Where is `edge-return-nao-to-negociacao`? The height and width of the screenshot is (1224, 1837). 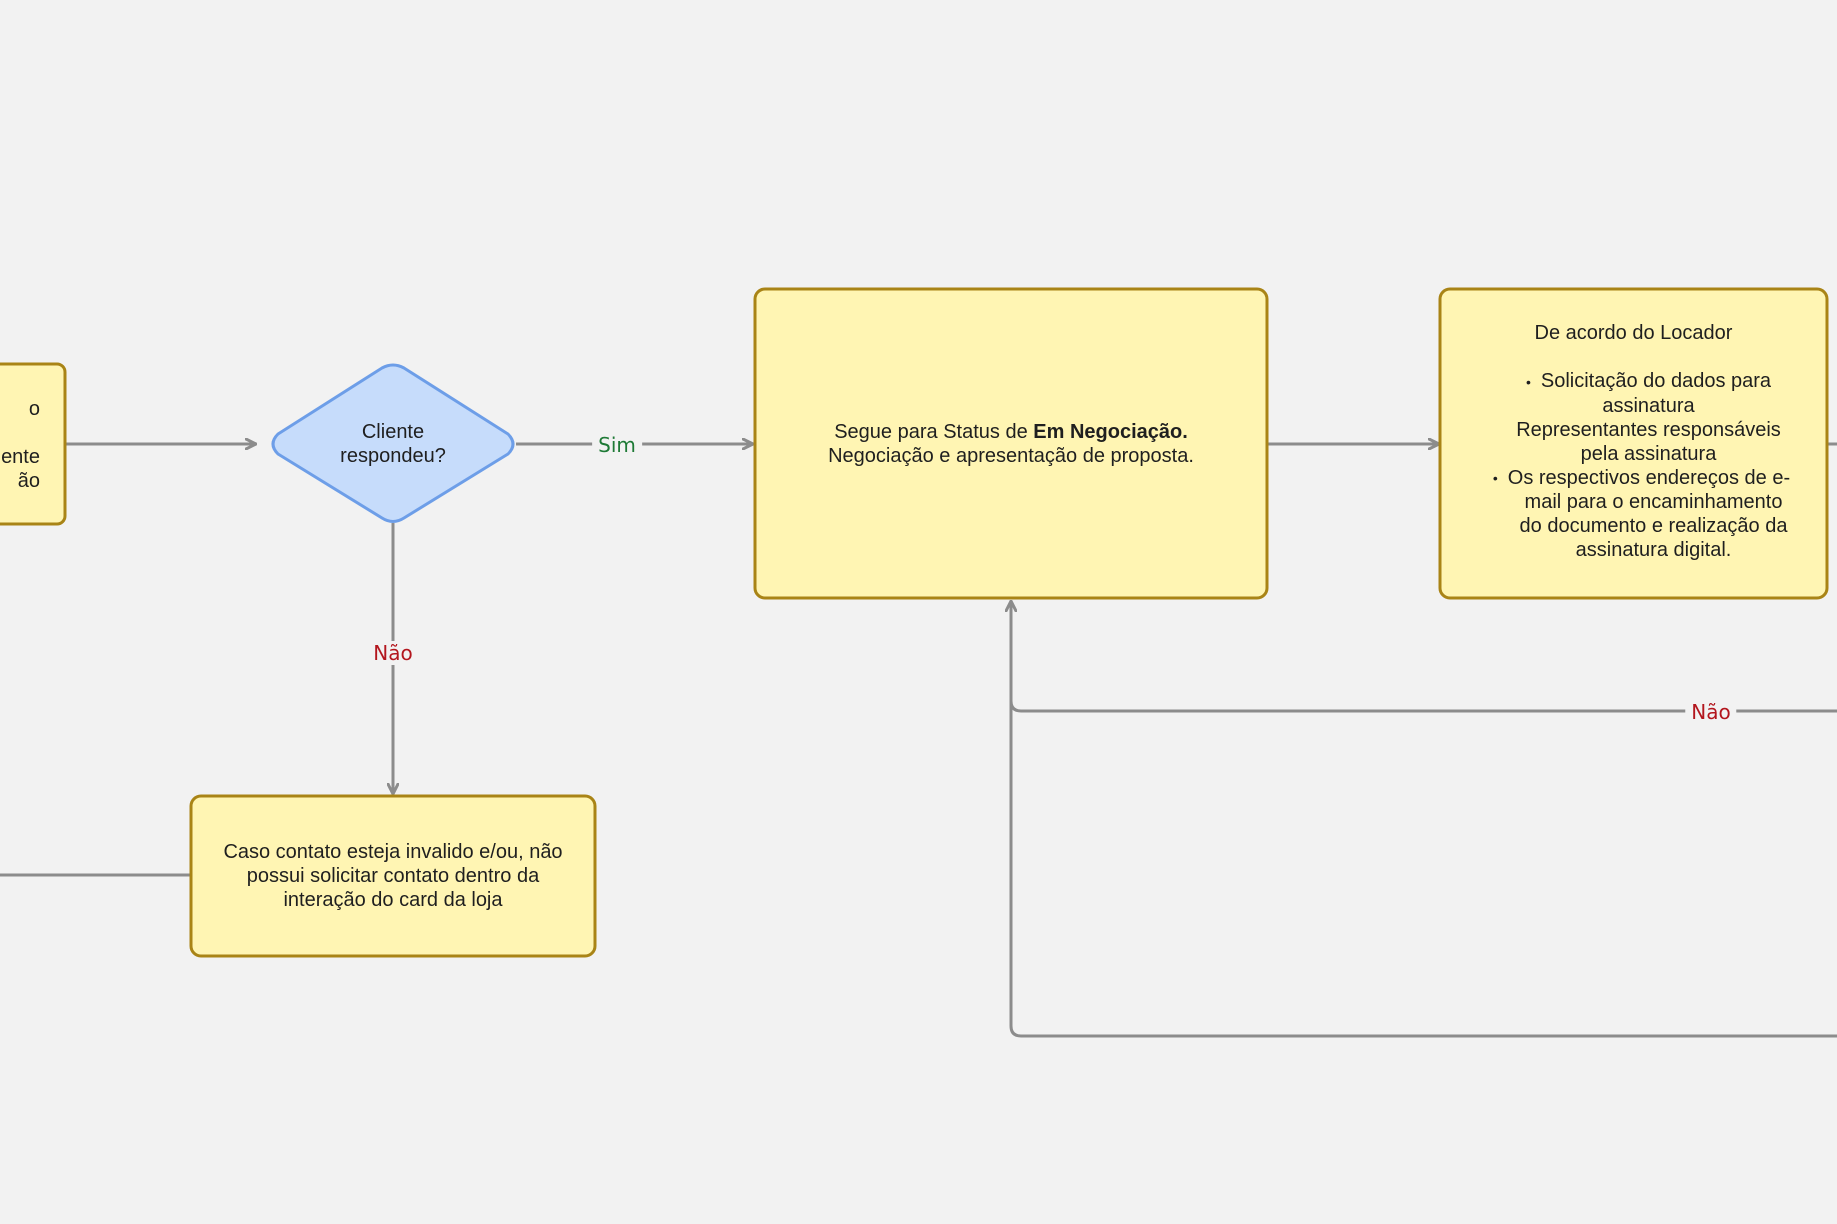 edge-return-nao-to-negociacao is located at coordinates (1424, 657).